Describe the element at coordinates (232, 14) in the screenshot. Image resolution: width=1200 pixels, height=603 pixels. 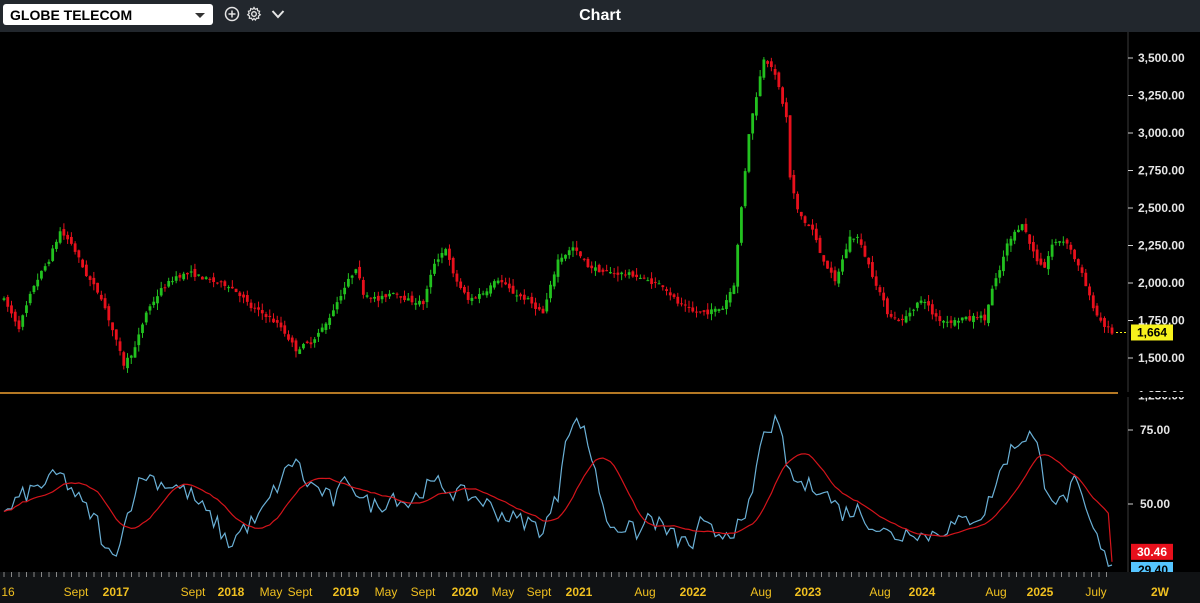
I see `add-circle-icon` at that location.